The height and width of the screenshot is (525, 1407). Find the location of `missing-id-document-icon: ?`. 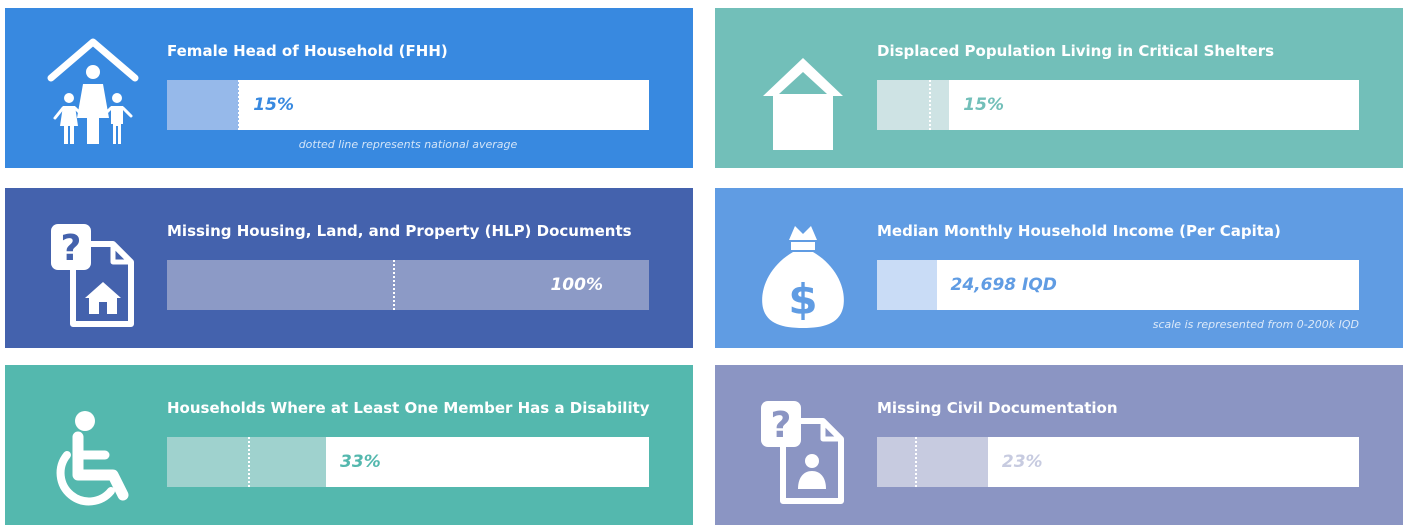

missing-id-document-icon: ? is located at coordinates (803, 445).